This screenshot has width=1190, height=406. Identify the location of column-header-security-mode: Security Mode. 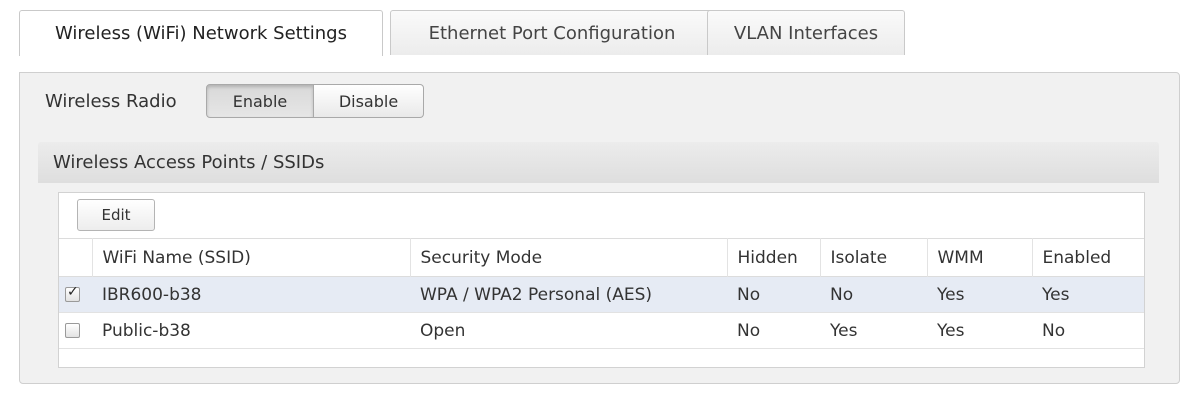
(569, 257).